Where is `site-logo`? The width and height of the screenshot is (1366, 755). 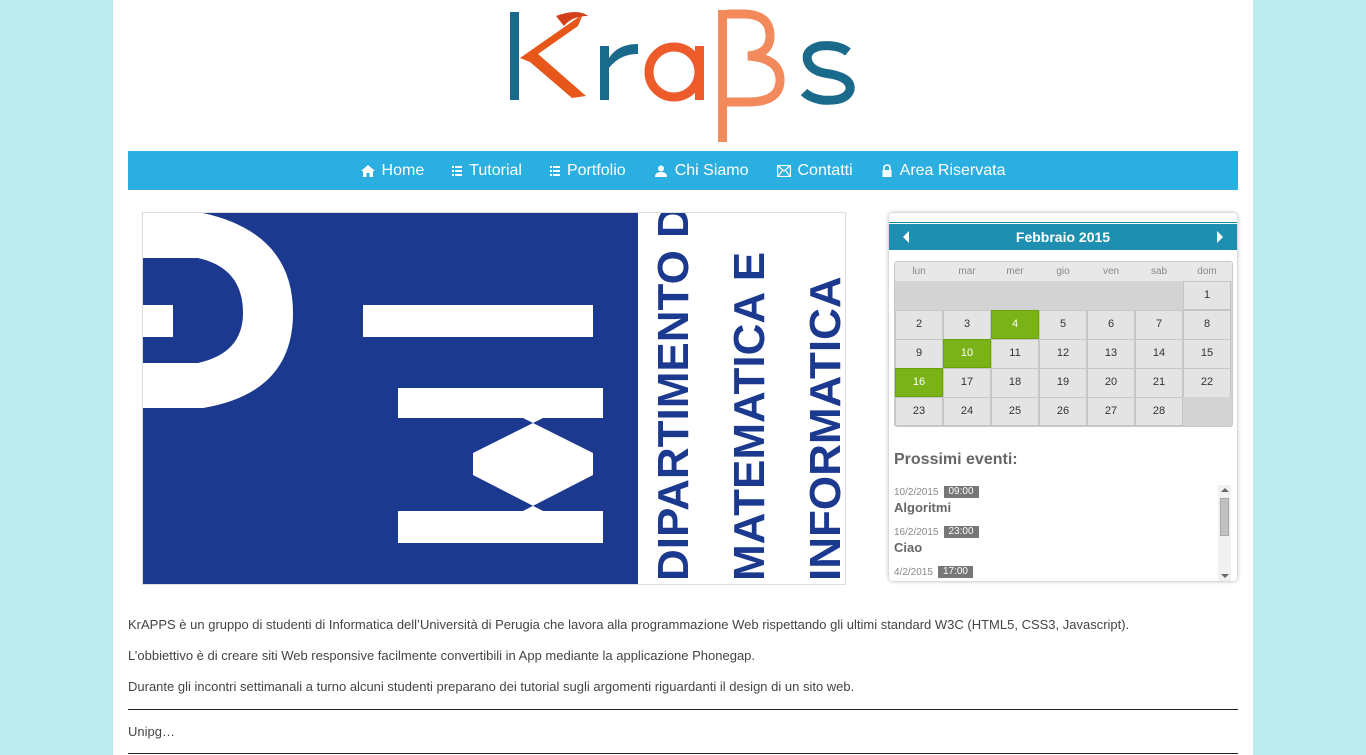
site-logo is located at coordinates (685, 76).